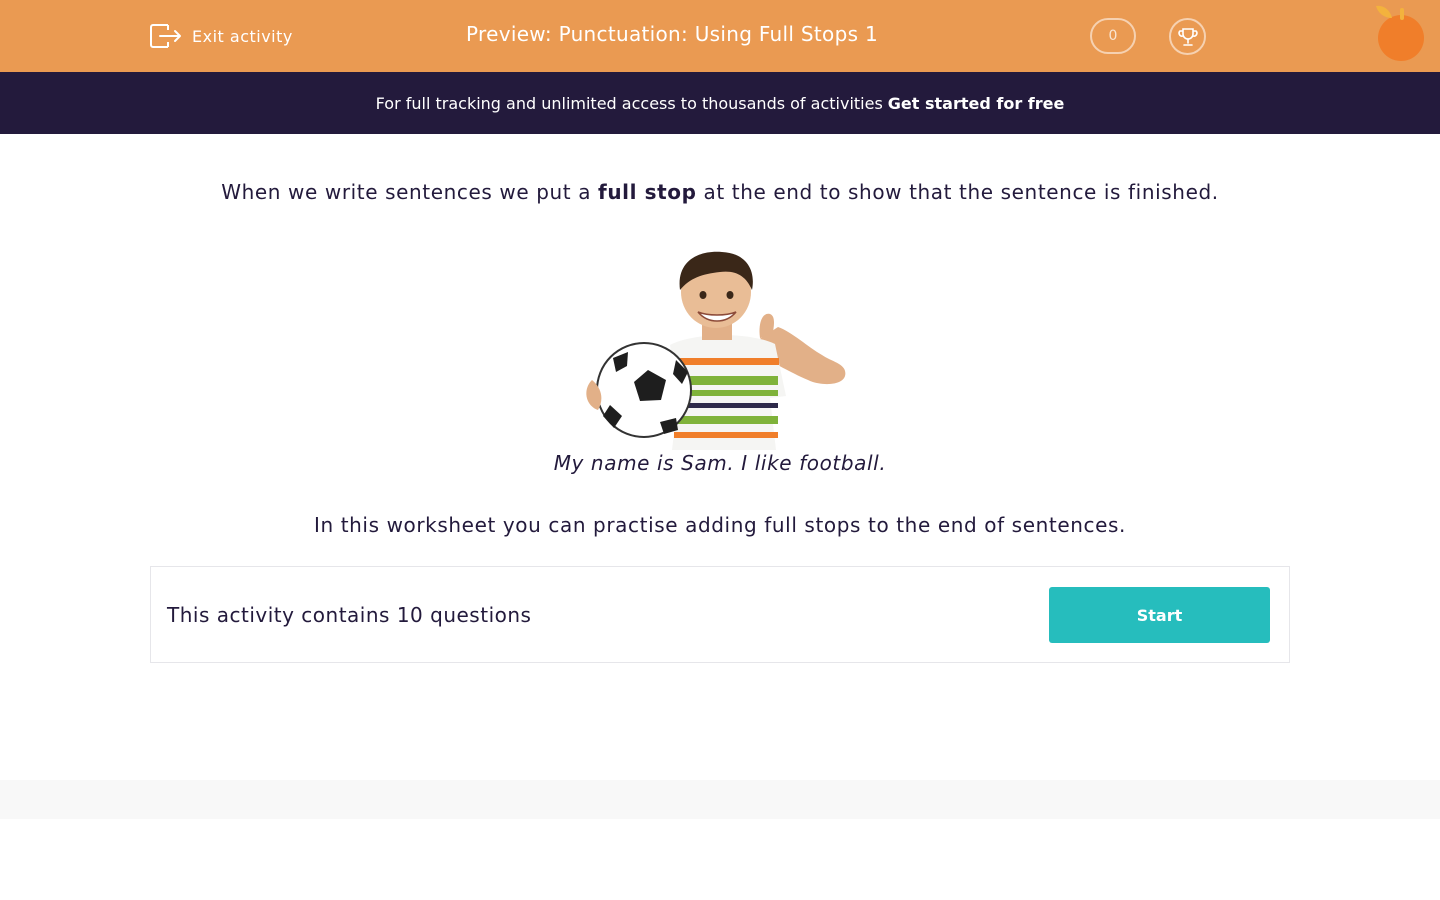  I want to click on footer-strip, so click(720, 799).